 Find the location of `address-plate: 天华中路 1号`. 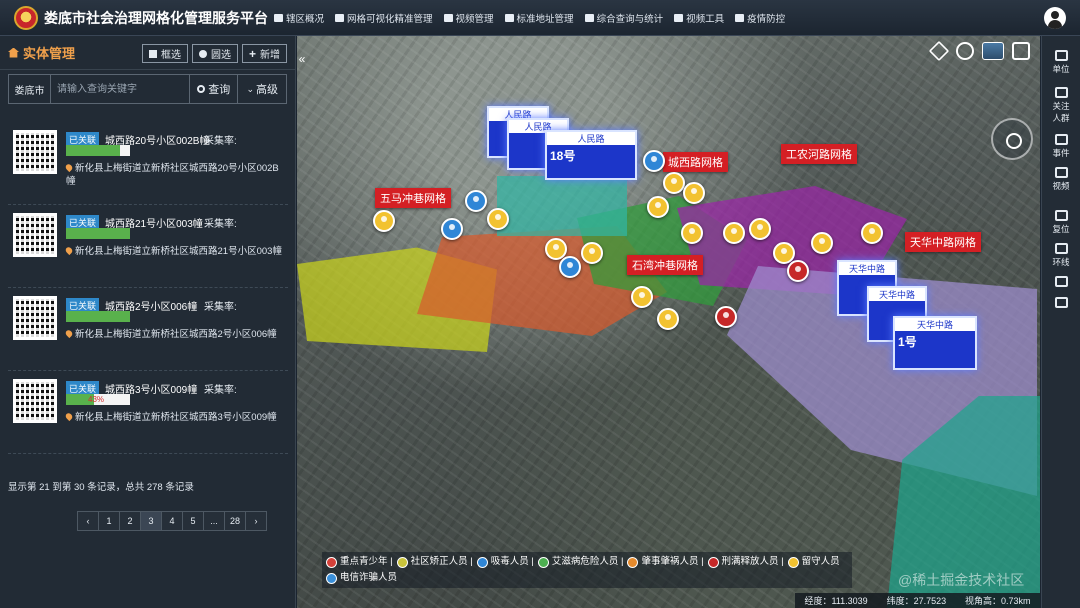

address-plate: 天华中路 1号 is located at coordinates (935, 343).